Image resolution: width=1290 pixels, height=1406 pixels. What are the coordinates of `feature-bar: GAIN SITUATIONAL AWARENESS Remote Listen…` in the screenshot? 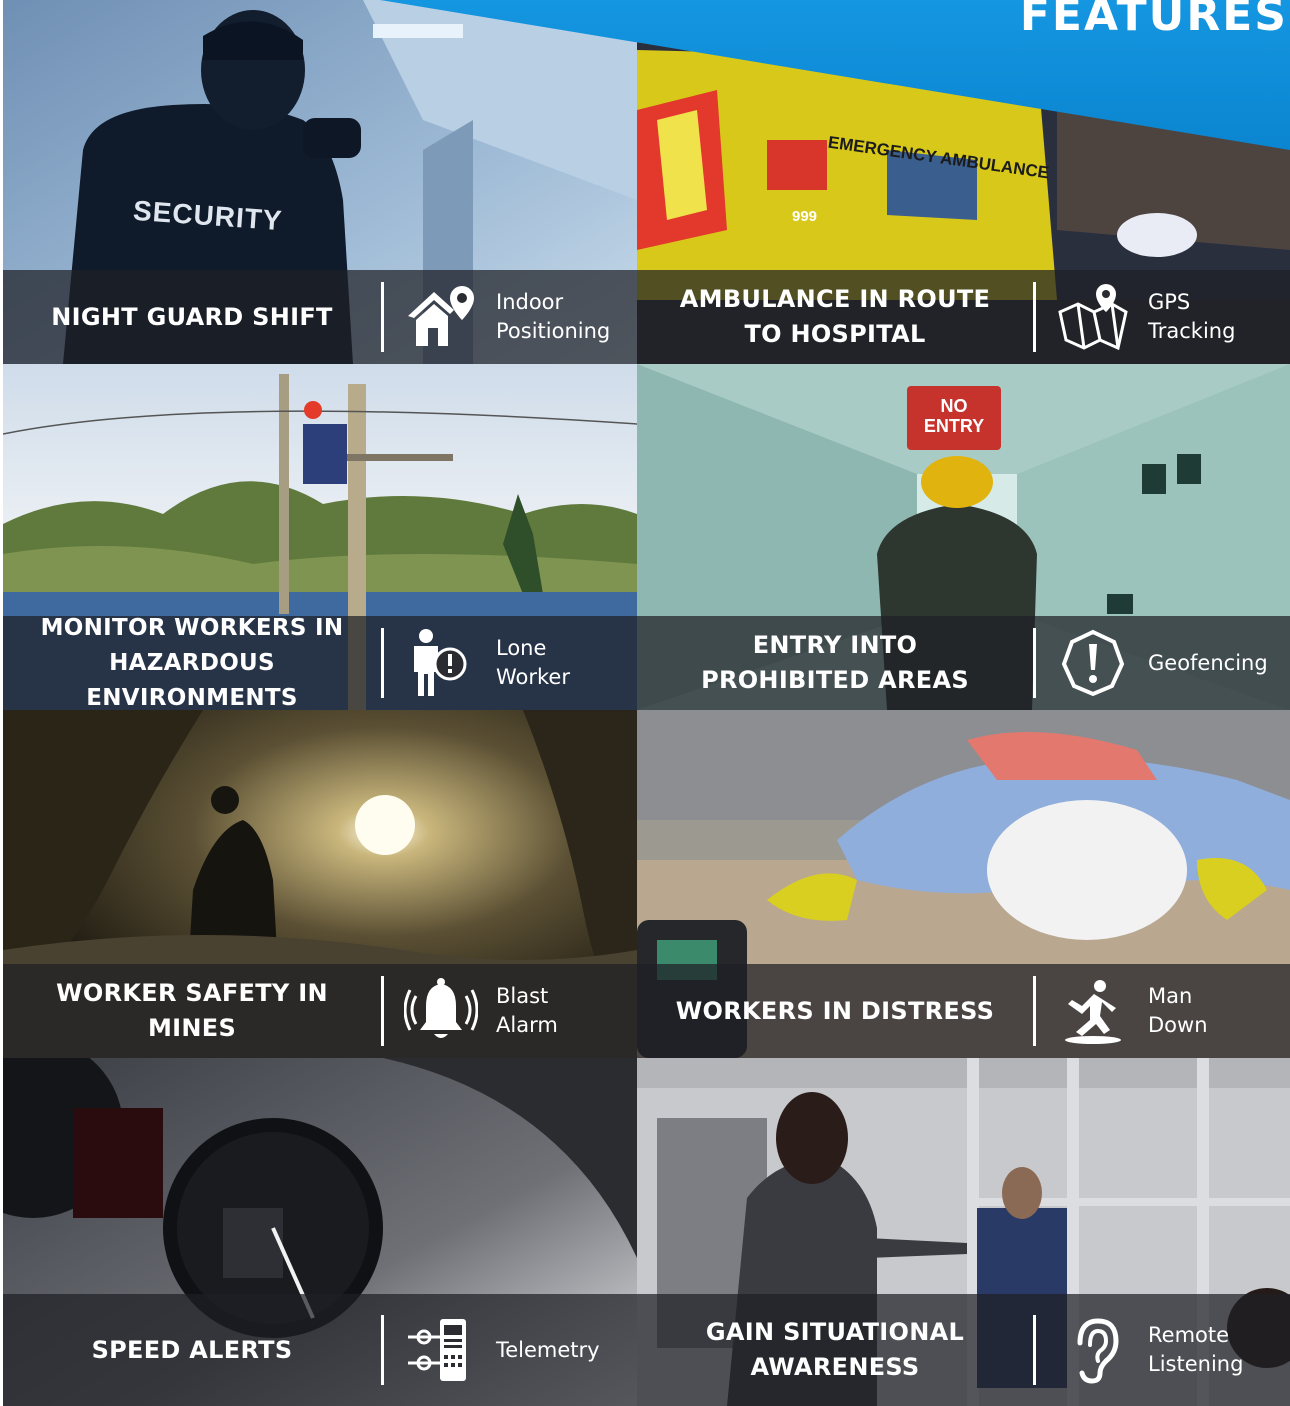 It's located at (963, 1350).